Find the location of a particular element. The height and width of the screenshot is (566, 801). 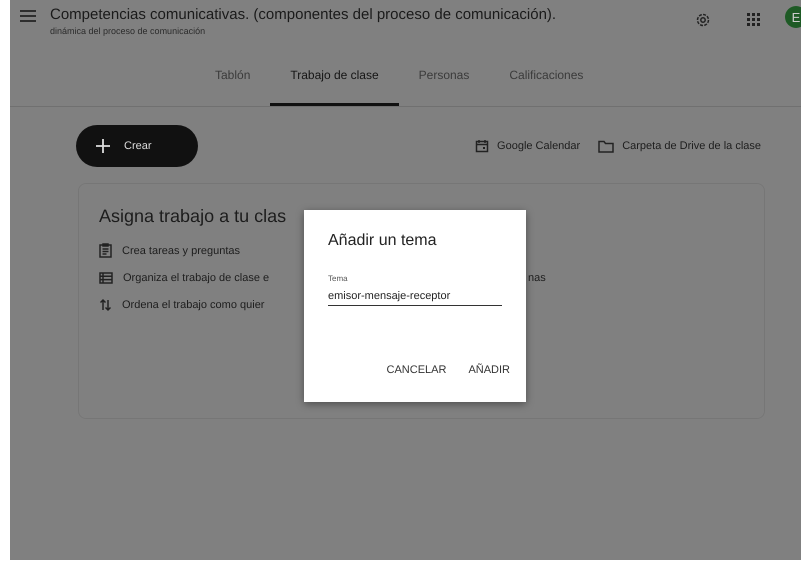

user-avatar: E is located at coordinates (793, 17).